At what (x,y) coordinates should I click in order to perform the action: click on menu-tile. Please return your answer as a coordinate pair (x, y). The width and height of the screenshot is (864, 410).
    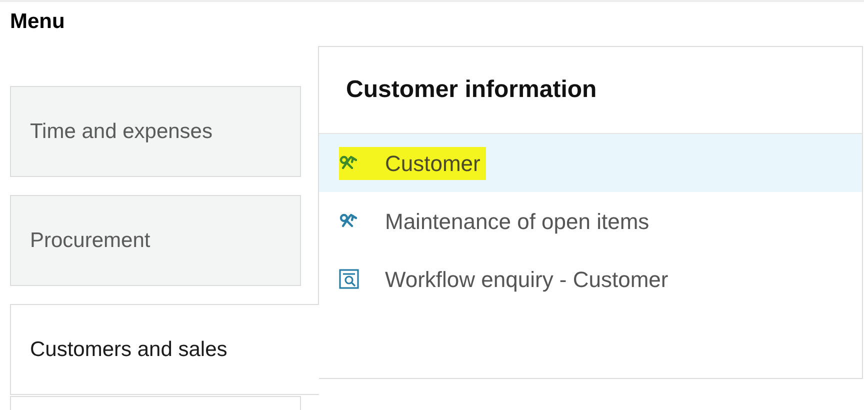
    Looking at the image, I should click on (155, 403).